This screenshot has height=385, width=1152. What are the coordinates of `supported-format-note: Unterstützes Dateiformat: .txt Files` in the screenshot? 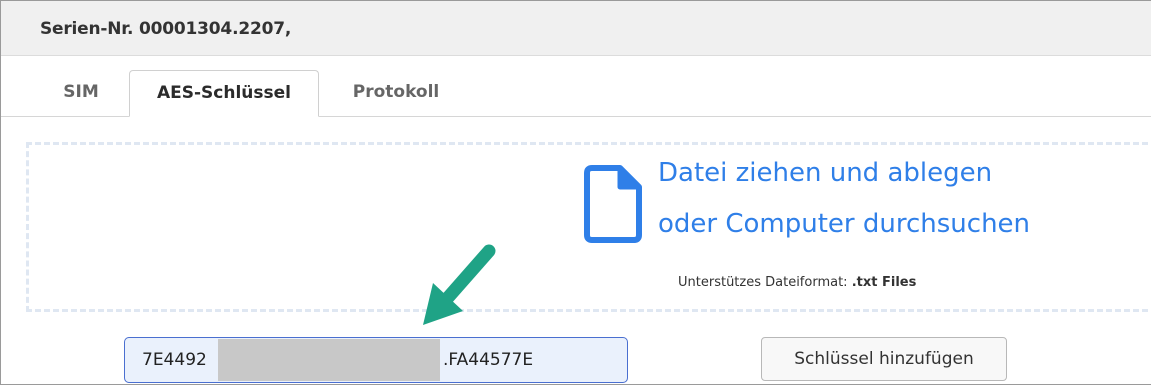 It's located at (797, 282).